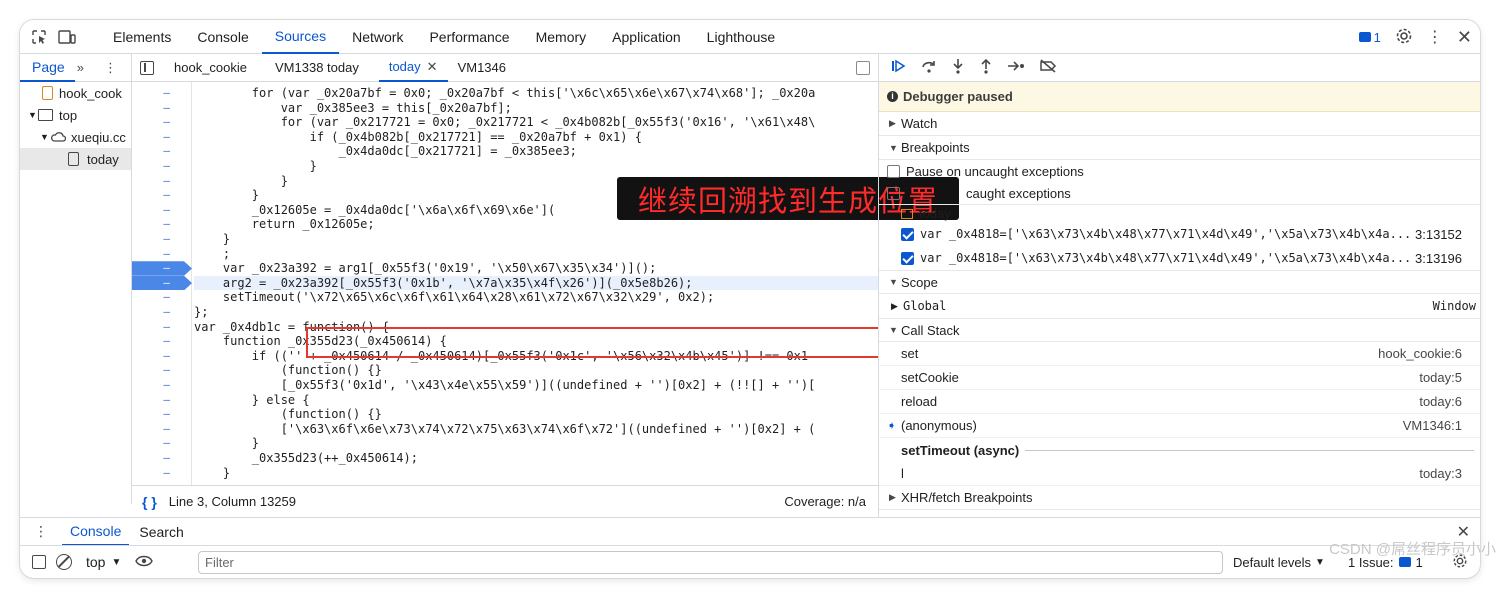 The image size is (1500, 598). Describe the element at coordinates (75, 159) in the screenshot. I see `tree-item-today: today` at that location.